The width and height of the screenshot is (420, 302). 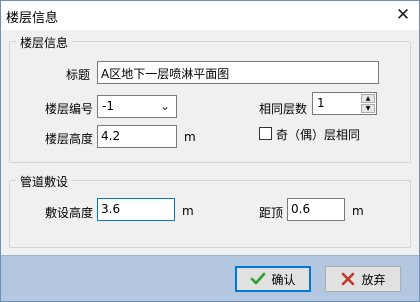 I want to click on cancel-button: 放弃, so click(x=363, y=279).